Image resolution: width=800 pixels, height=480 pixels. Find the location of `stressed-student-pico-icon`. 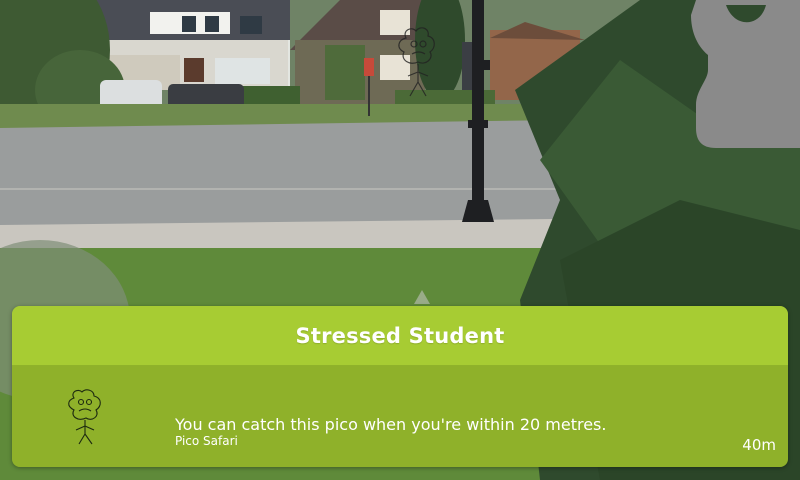

stressed-student-pico-icon is located at coordinates (84, 417).